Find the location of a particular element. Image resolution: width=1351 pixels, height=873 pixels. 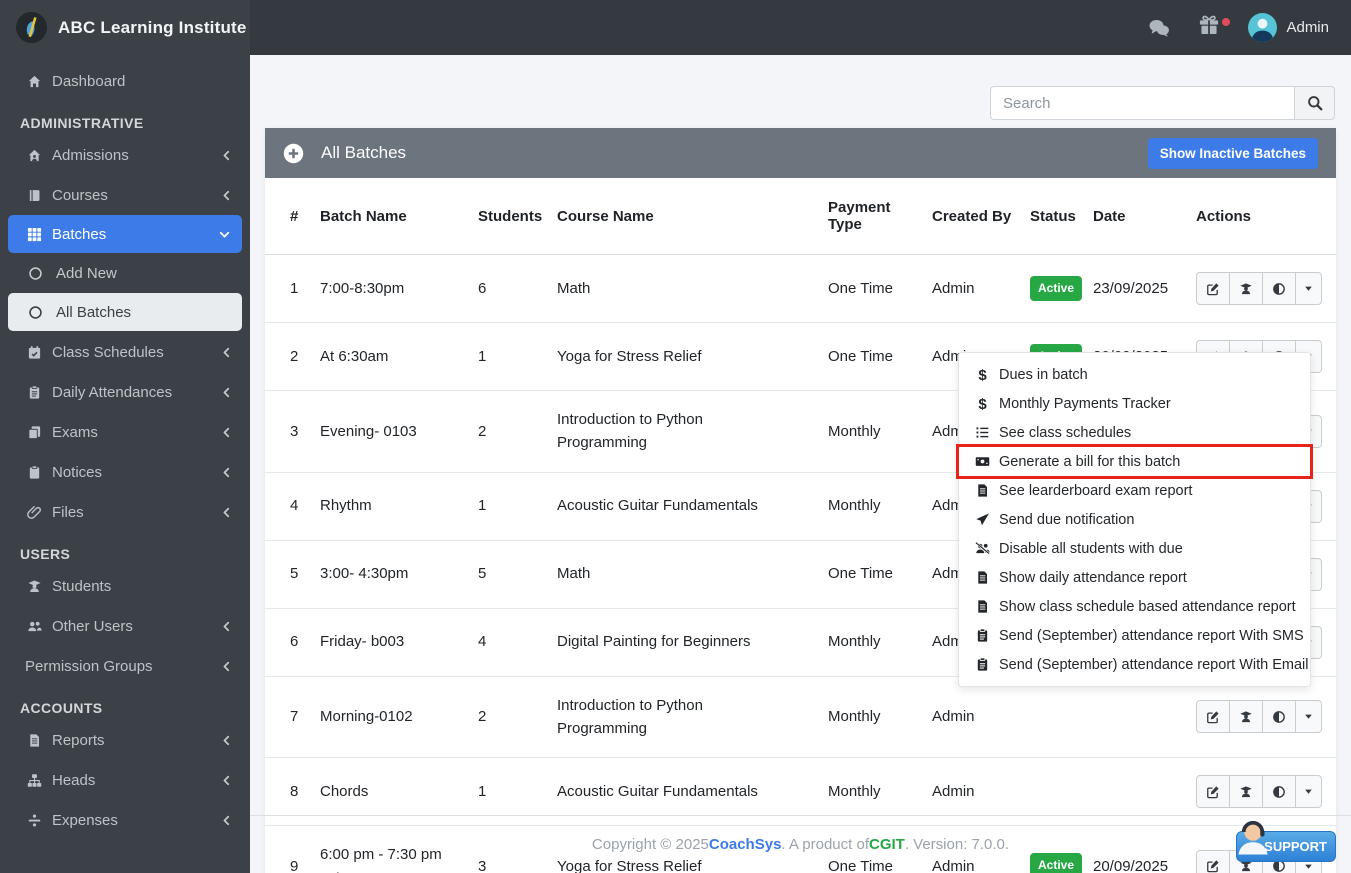

half-circle-icon is located at coordinates (1279, 792).